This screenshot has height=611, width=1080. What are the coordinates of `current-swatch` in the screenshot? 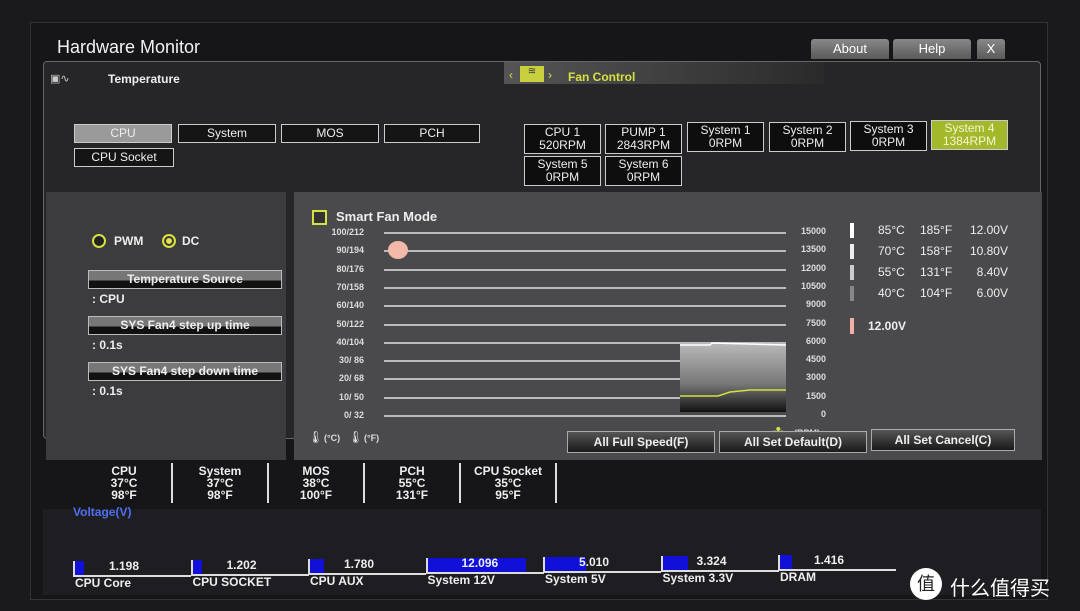 It's located at (852, 326).